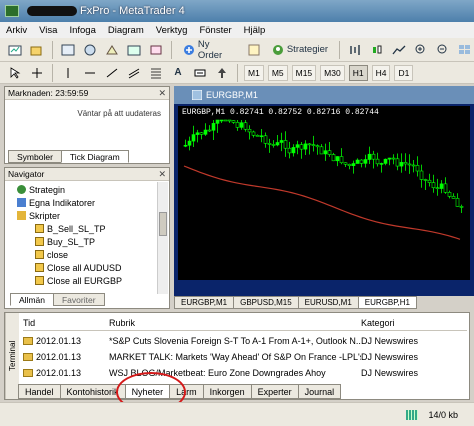  What do you see at coordinates (156, 50) in the screenshot?
I see `strategy-tester-icon` at bounding box center [156, 50].